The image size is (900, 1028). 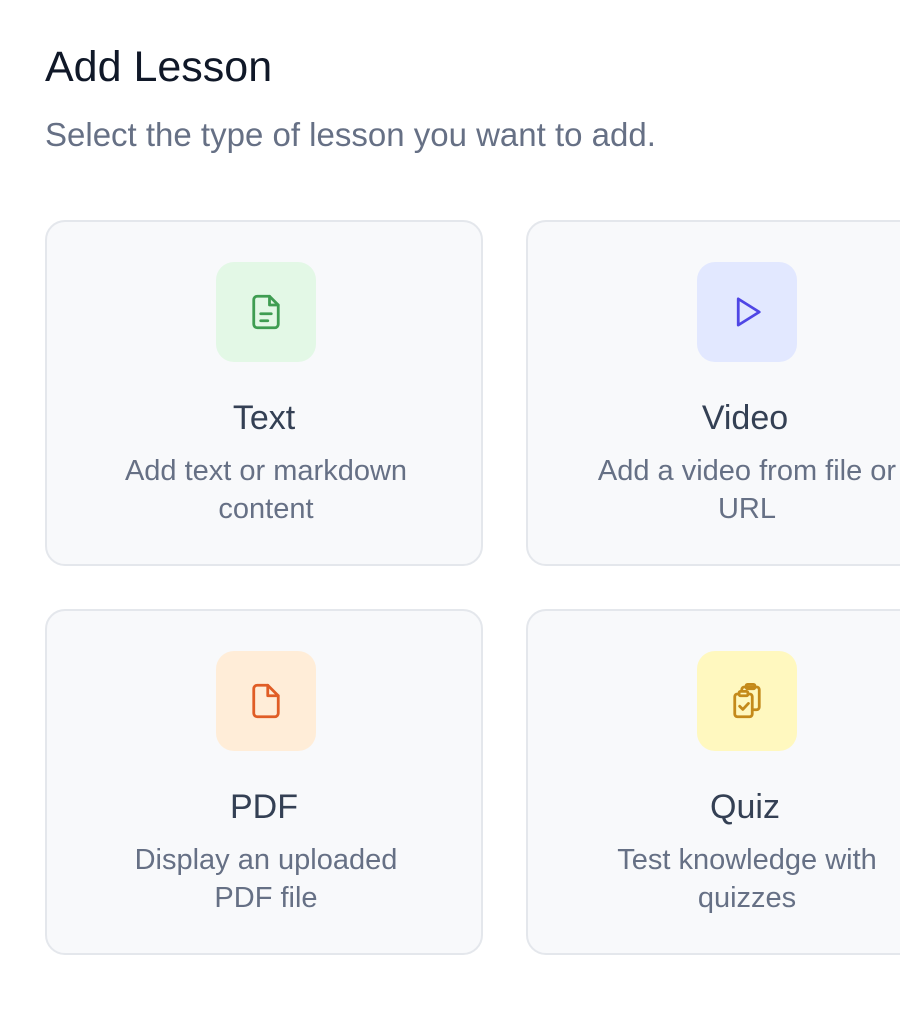 I want to click on lesson-type-description: Add a video from file or URL, so click(x=714, y=490).